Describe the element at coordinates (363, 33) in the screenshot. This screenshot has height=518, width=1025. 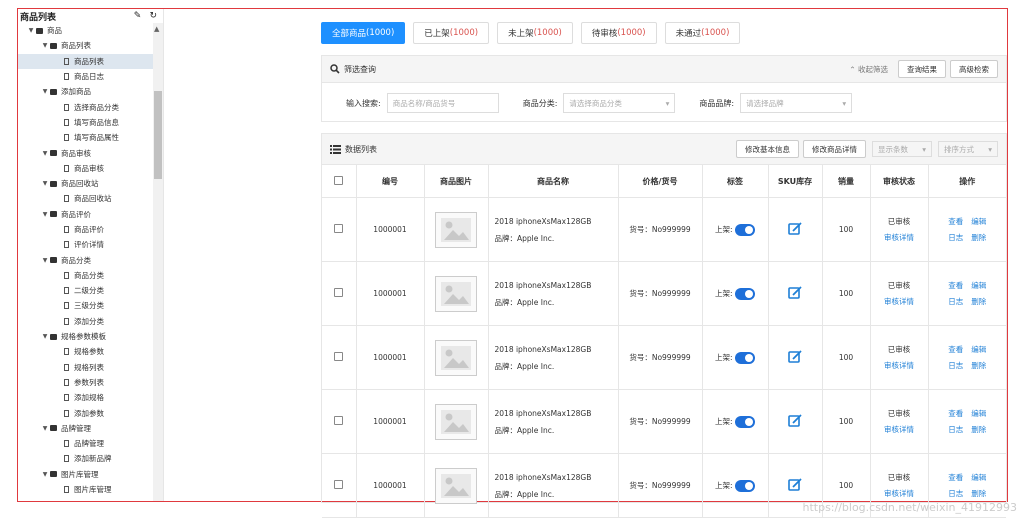
I see `tab-0: 全部商品 (1000)` at that location.